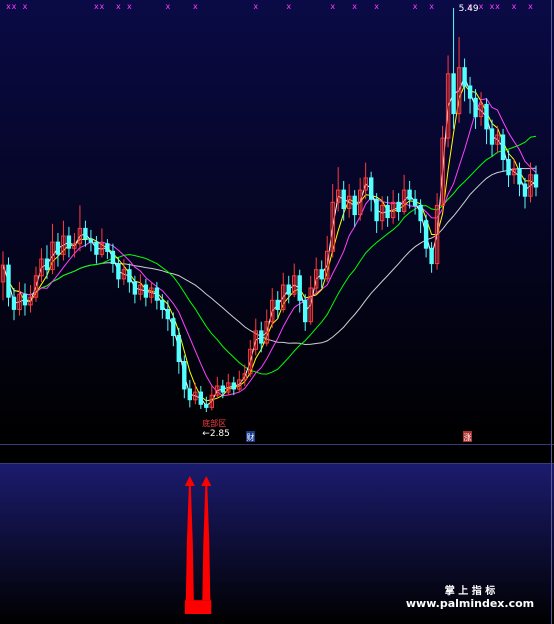  Describe the element at coordinates (118, 6) in the screenshot. I see `top-marker-5: x` at that location.